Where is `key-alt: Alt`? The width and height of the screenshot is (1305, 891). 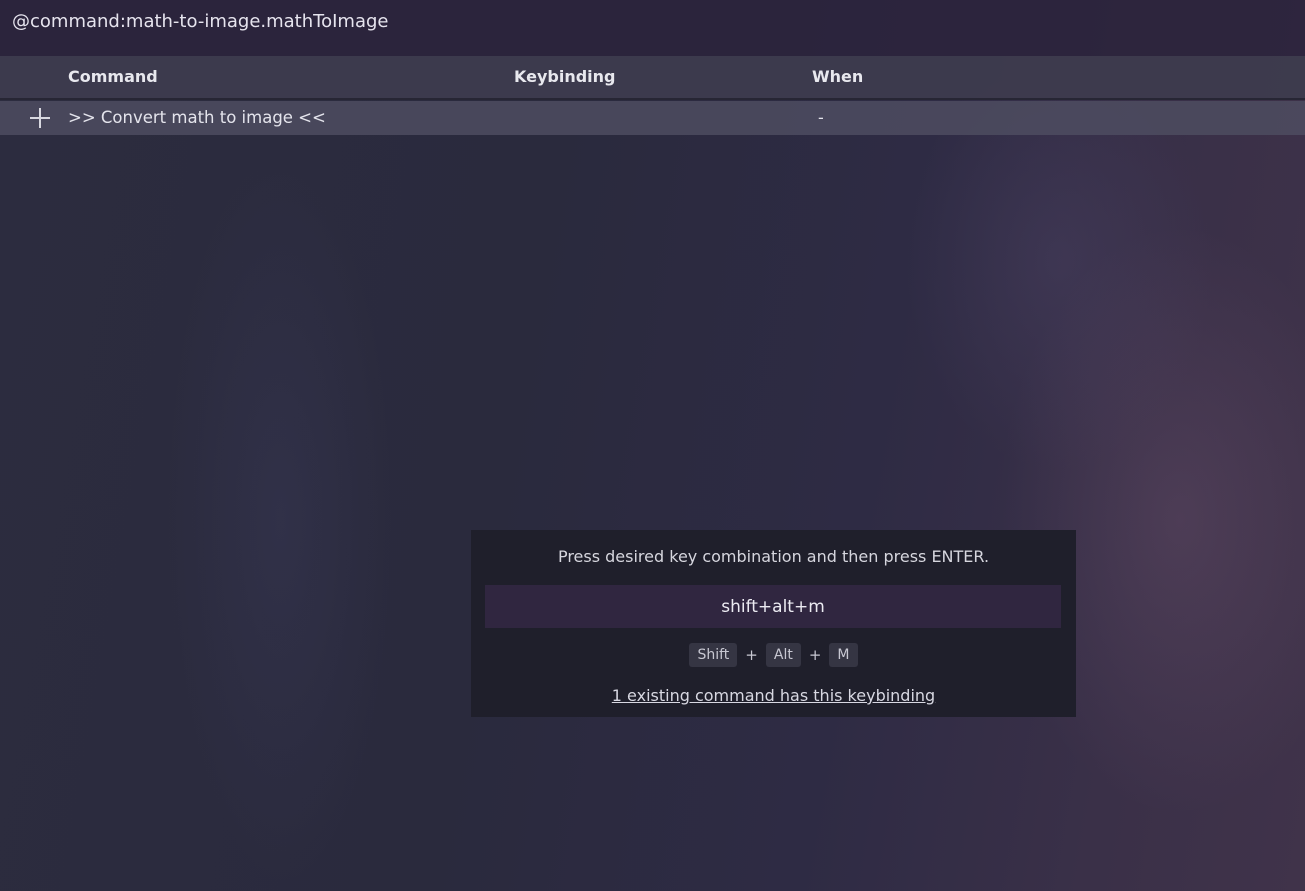
key-alt: Alt is located at coordinates (783, 655).